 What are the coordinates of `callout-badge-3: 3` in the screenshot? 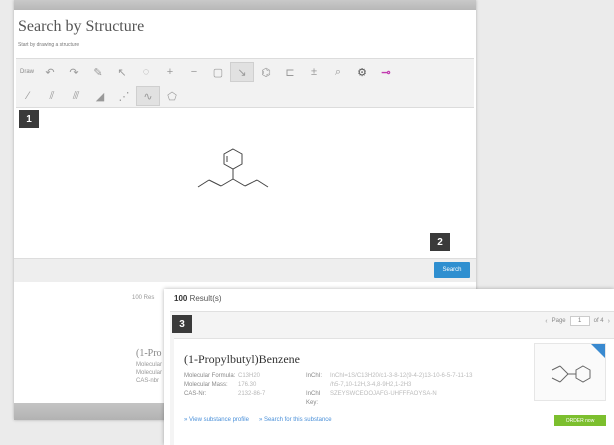 It's located at (182, 324).